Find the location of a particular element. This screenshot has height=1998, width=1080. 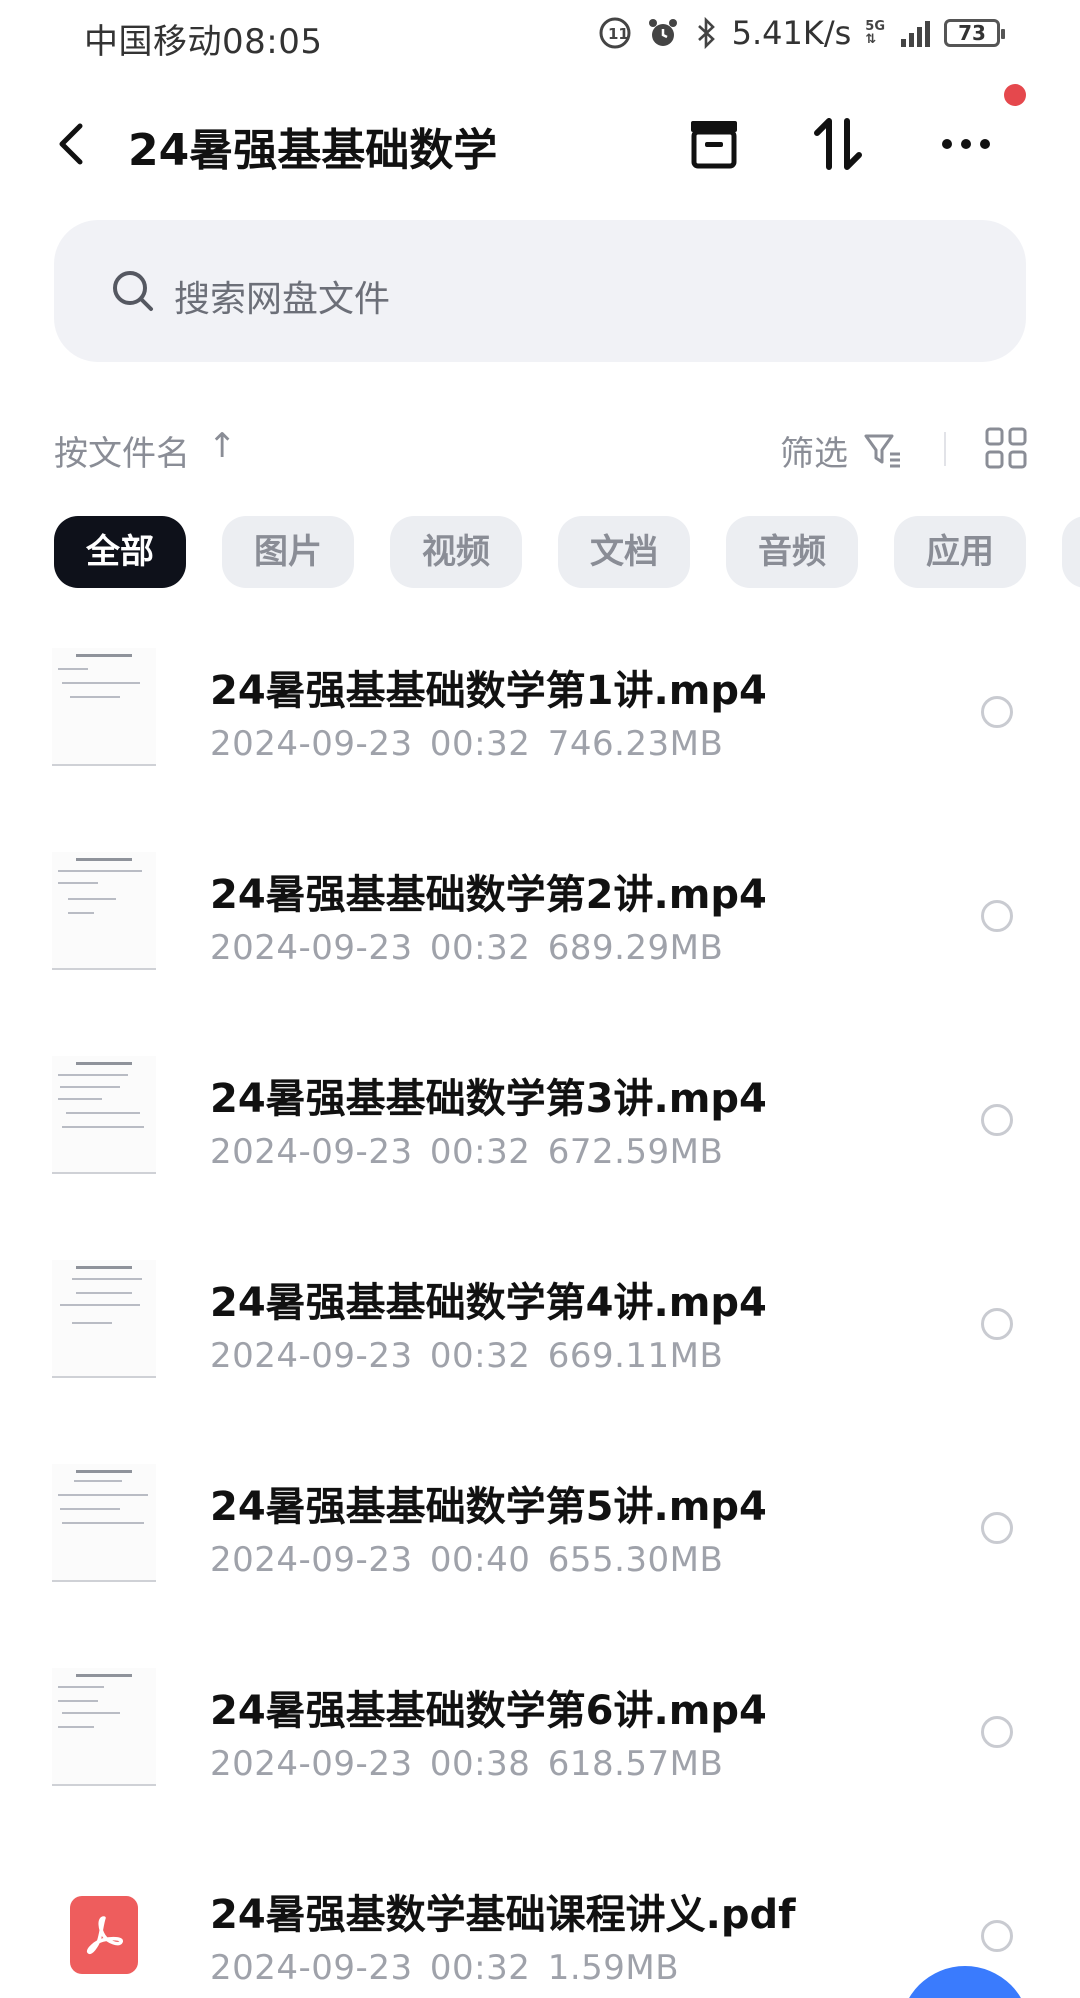

tab-documents: 文档 is located at coordinates (624, 552).